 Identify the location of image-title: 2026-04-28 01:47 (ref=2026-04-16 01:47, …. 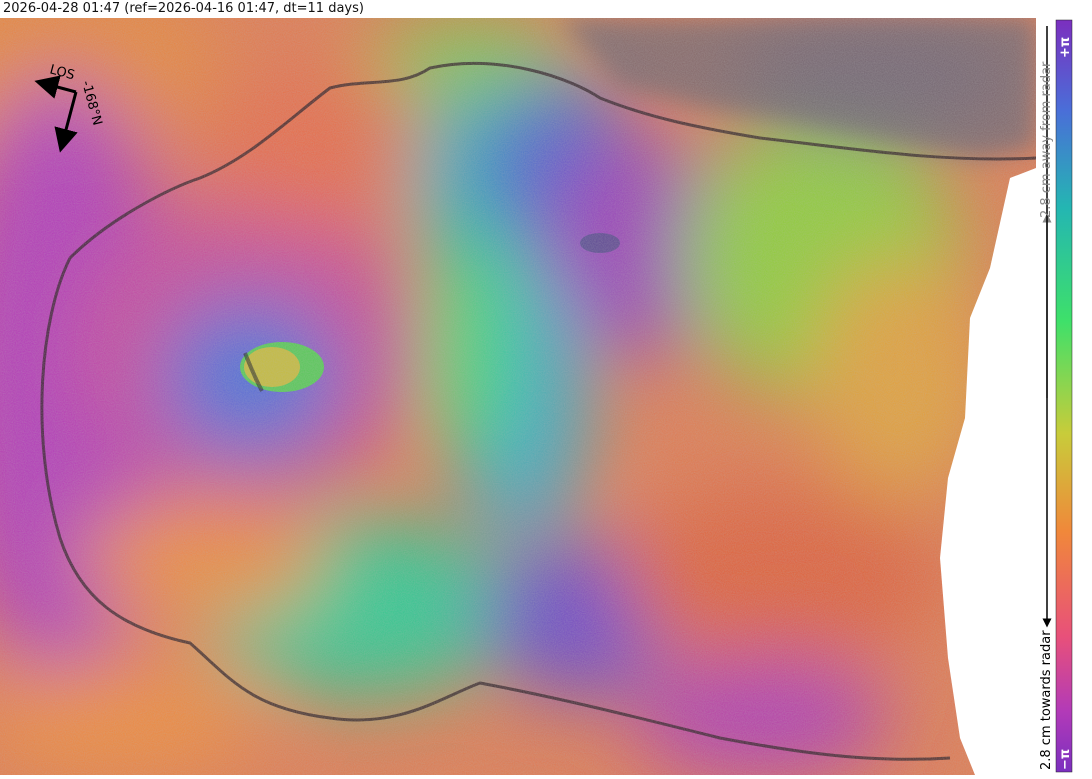
(183, 8).